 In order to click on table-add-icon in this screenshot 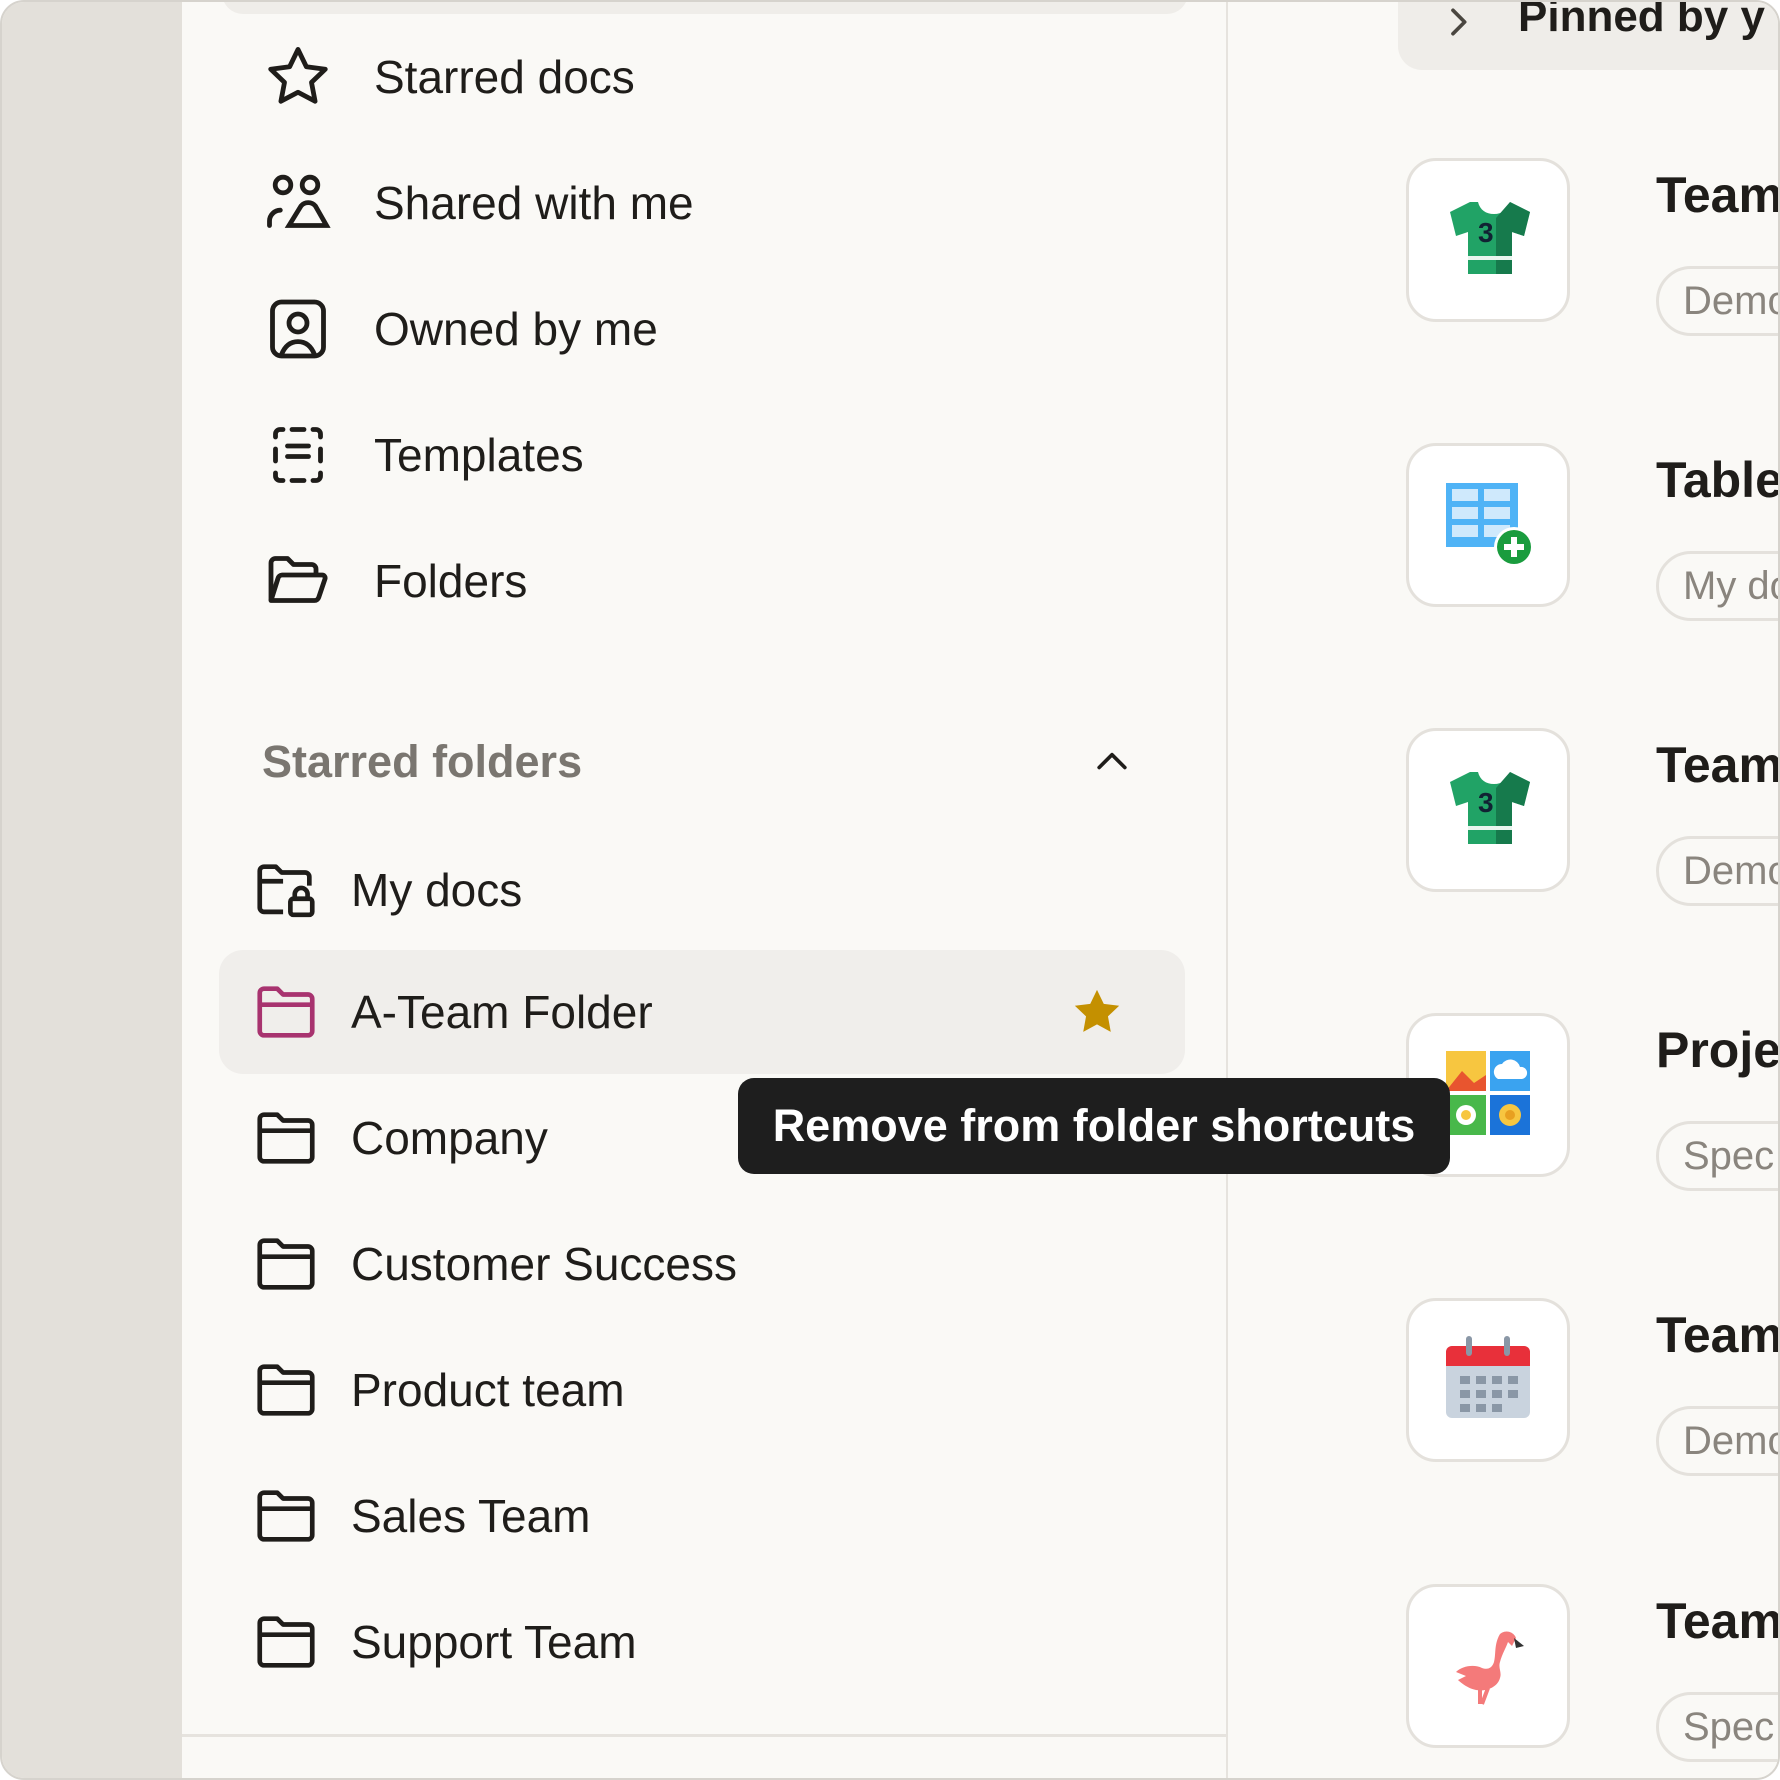, I will do `click(1488, 525)`.